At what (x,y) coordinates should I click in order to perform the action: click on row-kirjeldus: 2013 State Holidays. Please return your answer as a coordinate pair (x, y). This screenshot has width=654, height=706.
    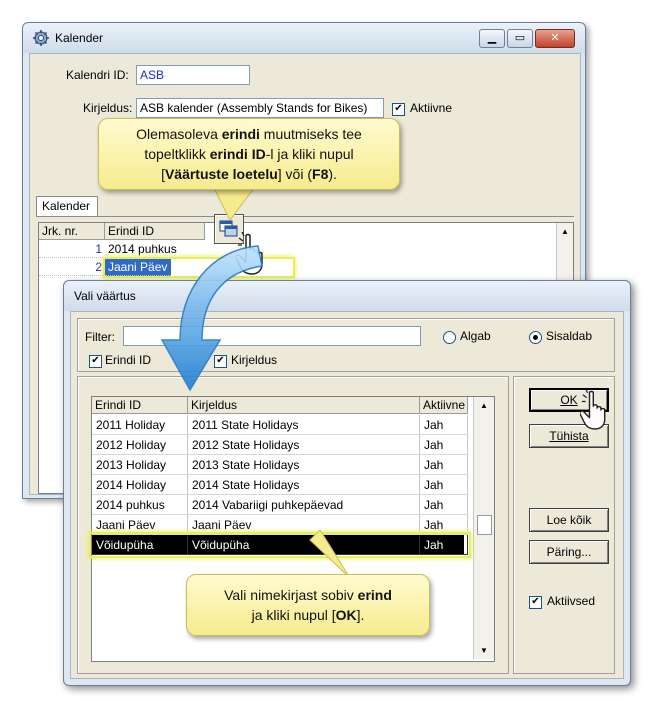
    Looking at the image, I should click on (304, 465).